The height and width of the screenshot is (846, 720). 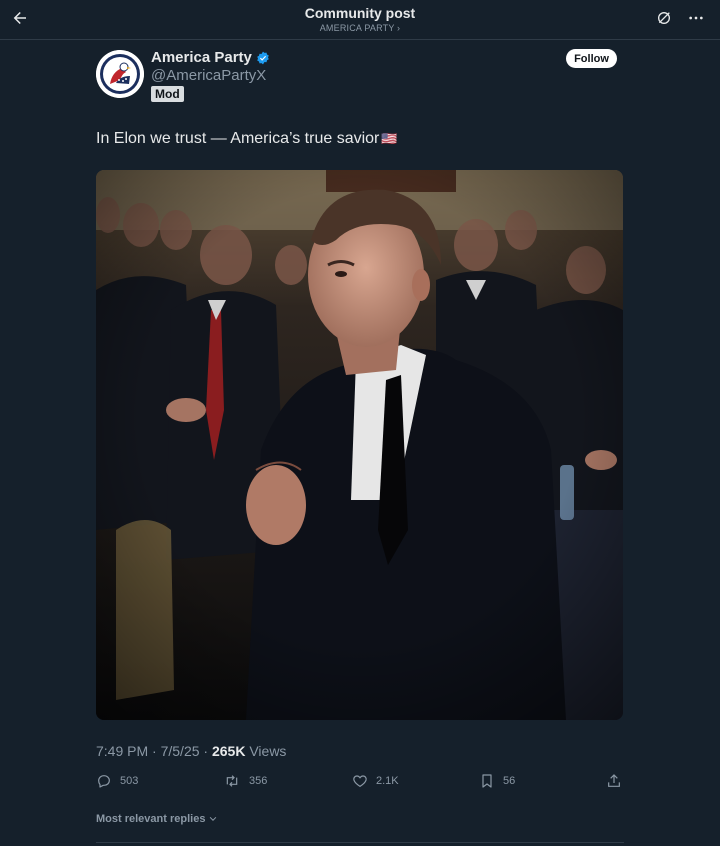 I want to click on grok-button, so click(x=664, y=18).